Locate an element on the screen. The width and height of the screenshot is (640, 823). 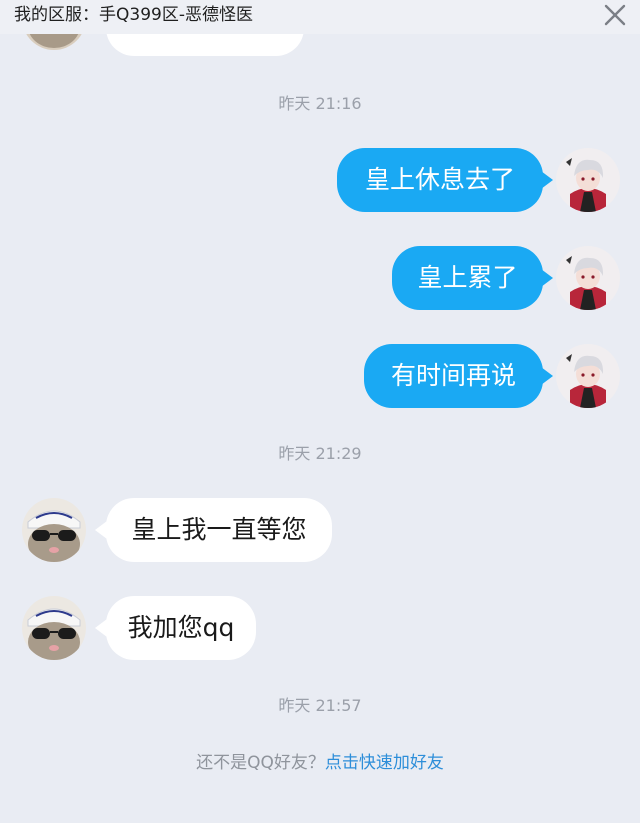
received-message-bubble: 皇上我一直等您 is located at coordinates (219, 530).